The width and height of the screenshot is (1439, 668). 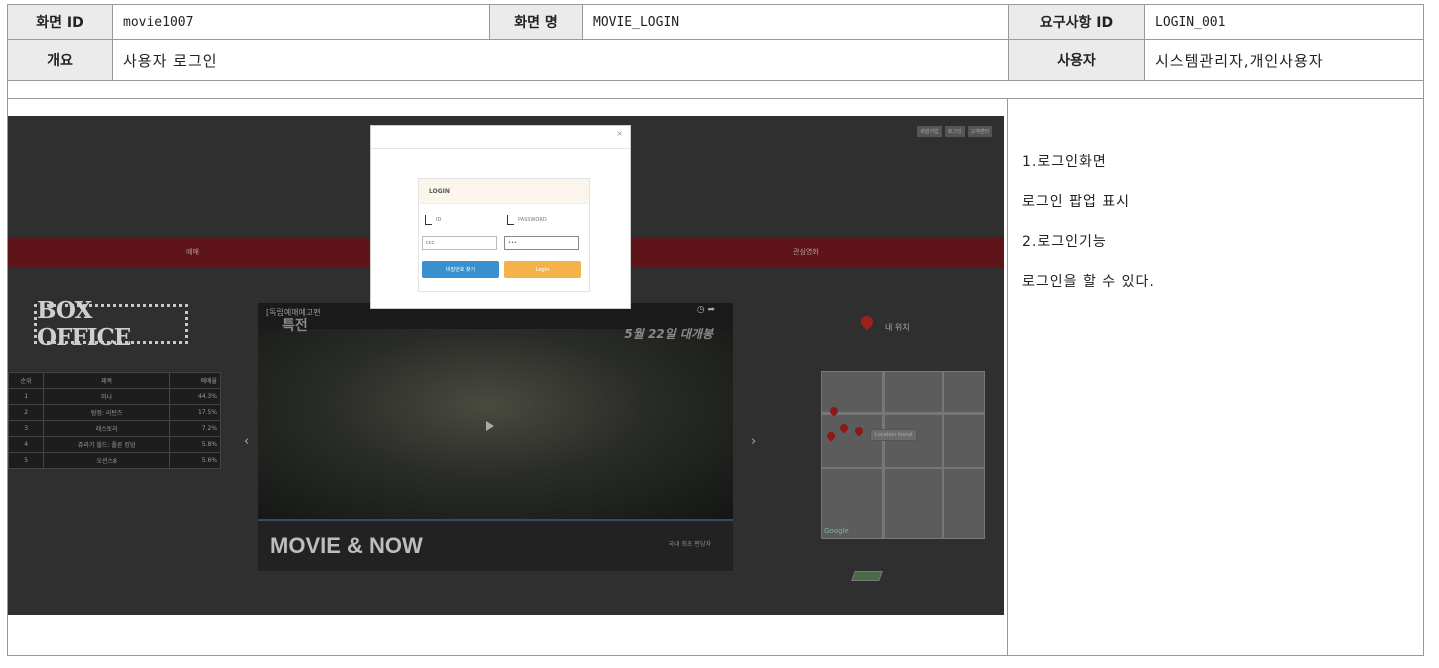 I want to click on my-location: 내 위치, so click(x=880, y=447).